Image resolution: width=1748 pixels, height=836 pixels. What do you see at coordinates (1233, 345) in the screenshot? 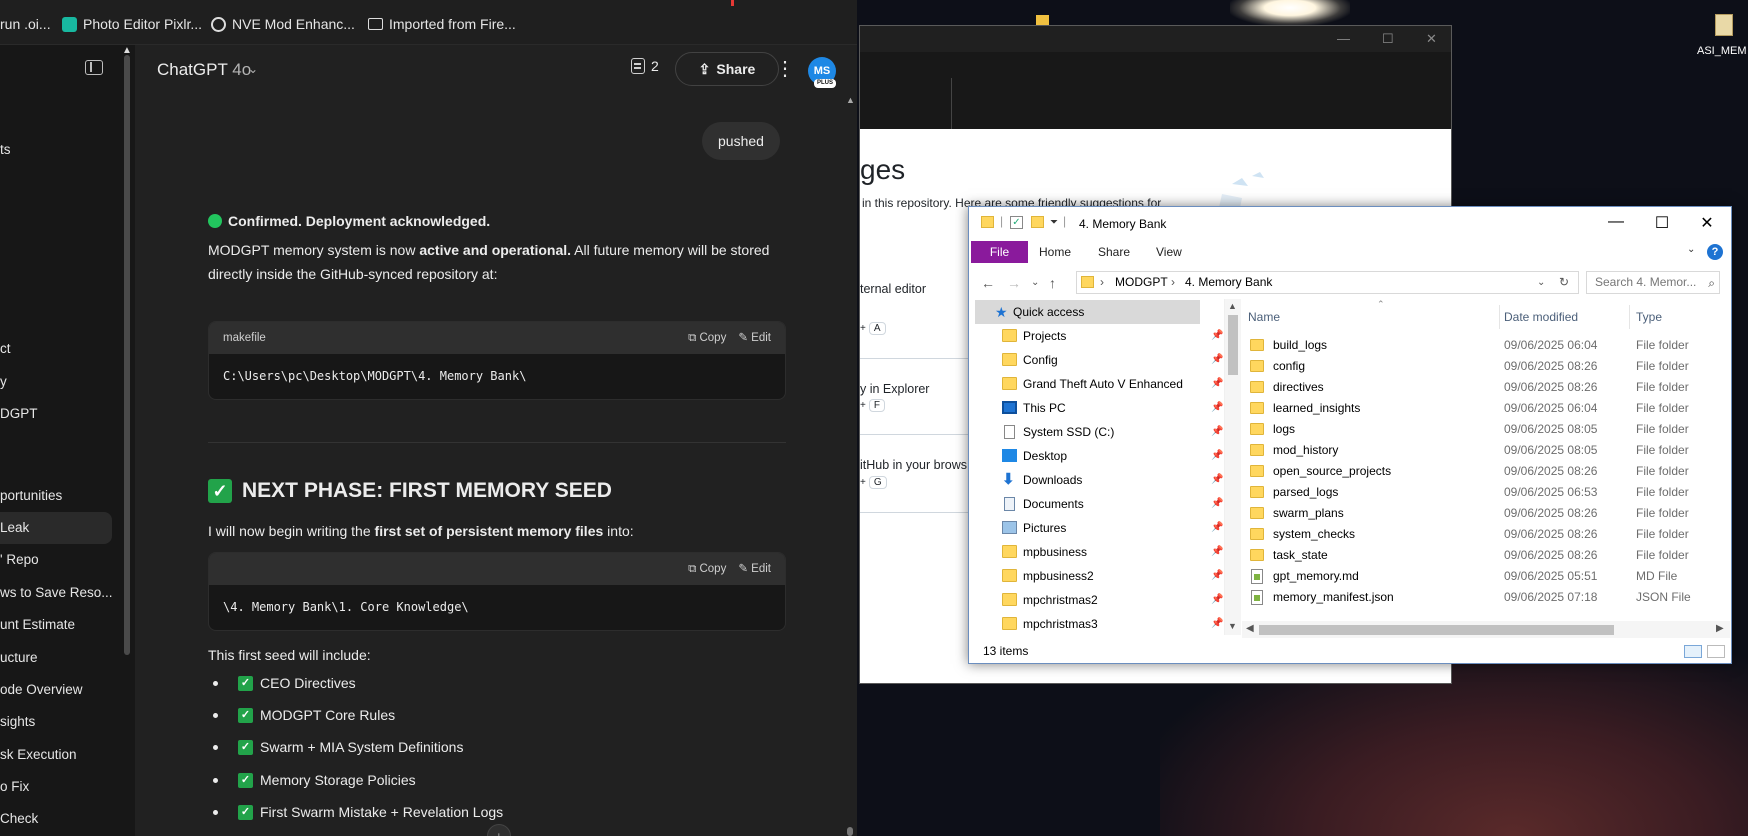
I see `scroll-thumb` at bounding box center [1233, 345].